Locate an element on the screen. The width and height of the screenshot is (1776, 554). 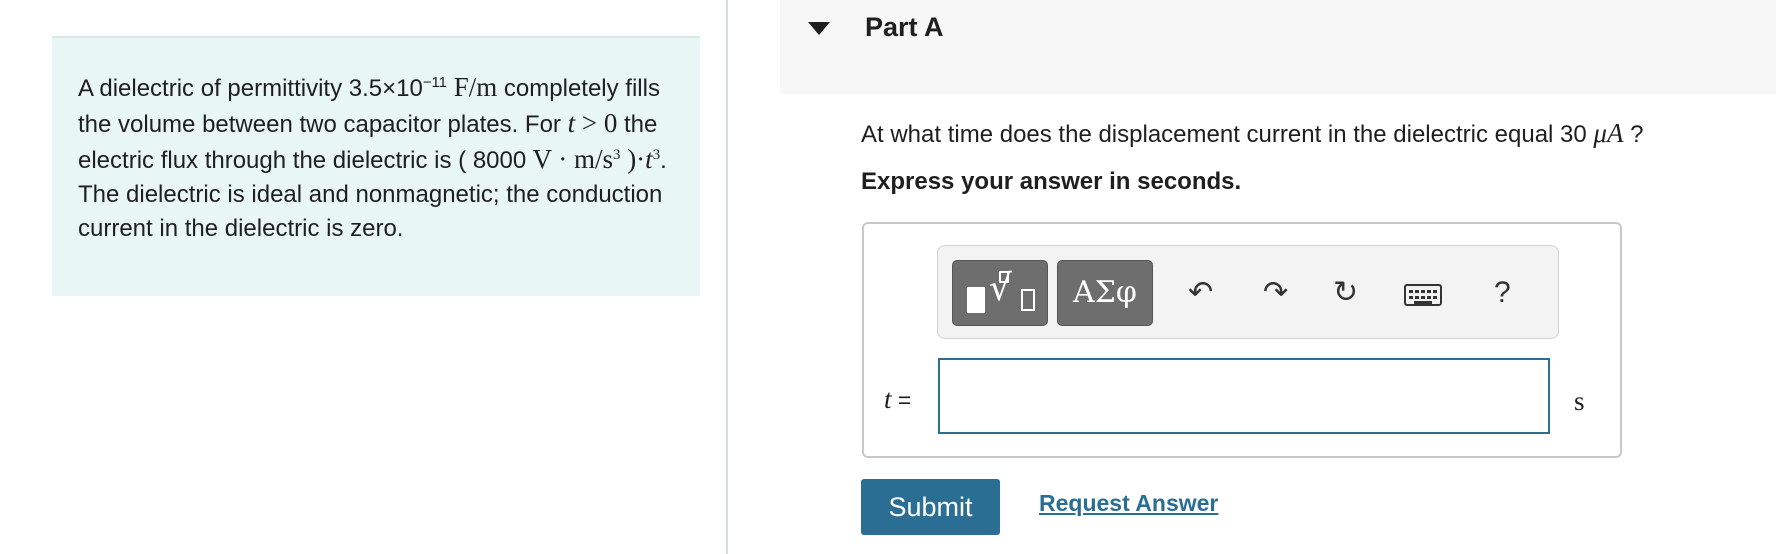
keyboard-icon is located at coordinates (1423, 295).